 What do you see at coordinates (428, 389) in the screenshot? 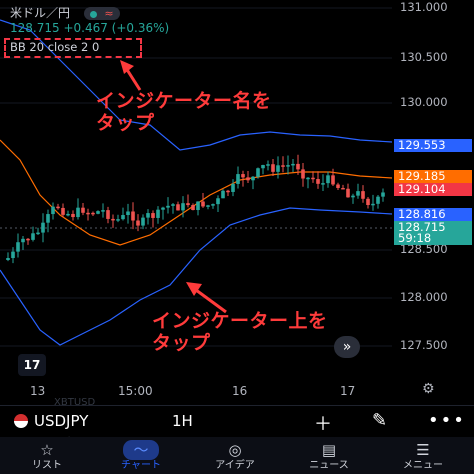
I see `chart-settings-gear-icon: ⚙` at bounding box center [428, 389].